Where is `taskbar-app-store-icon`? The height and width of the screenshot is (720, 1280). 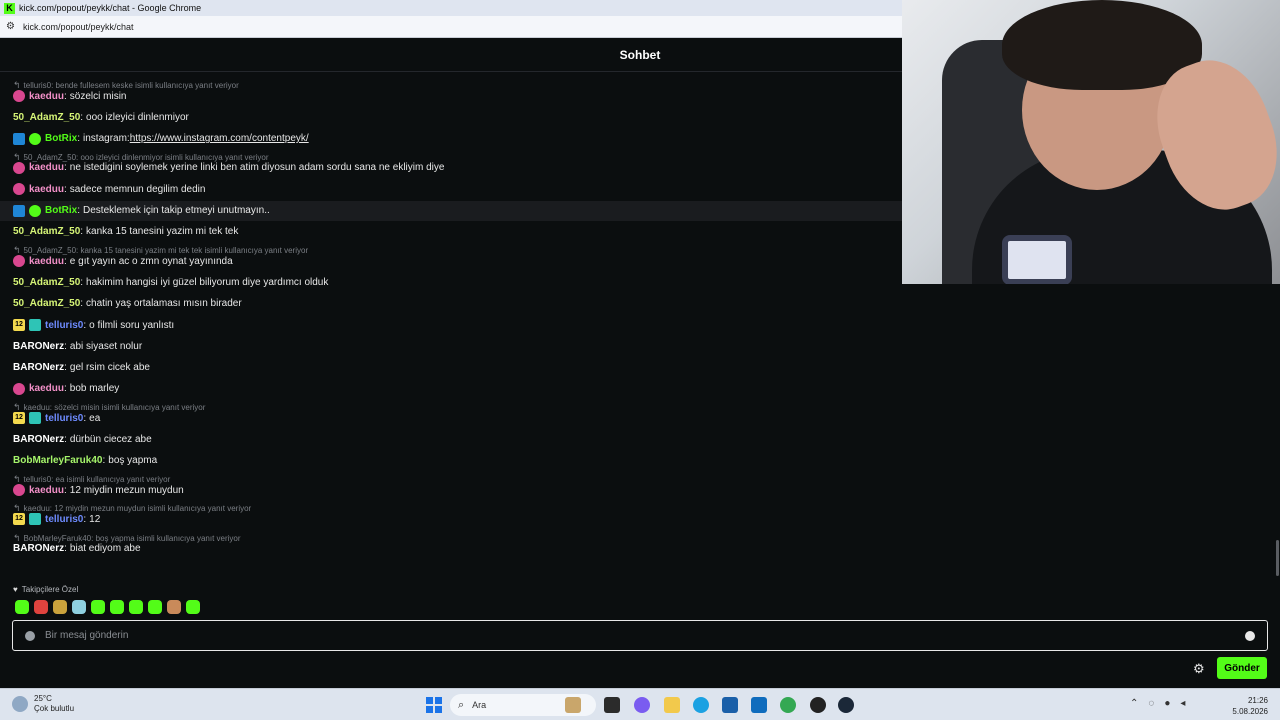 taskbar-app-store-icon is located at coordinates (730, 705).